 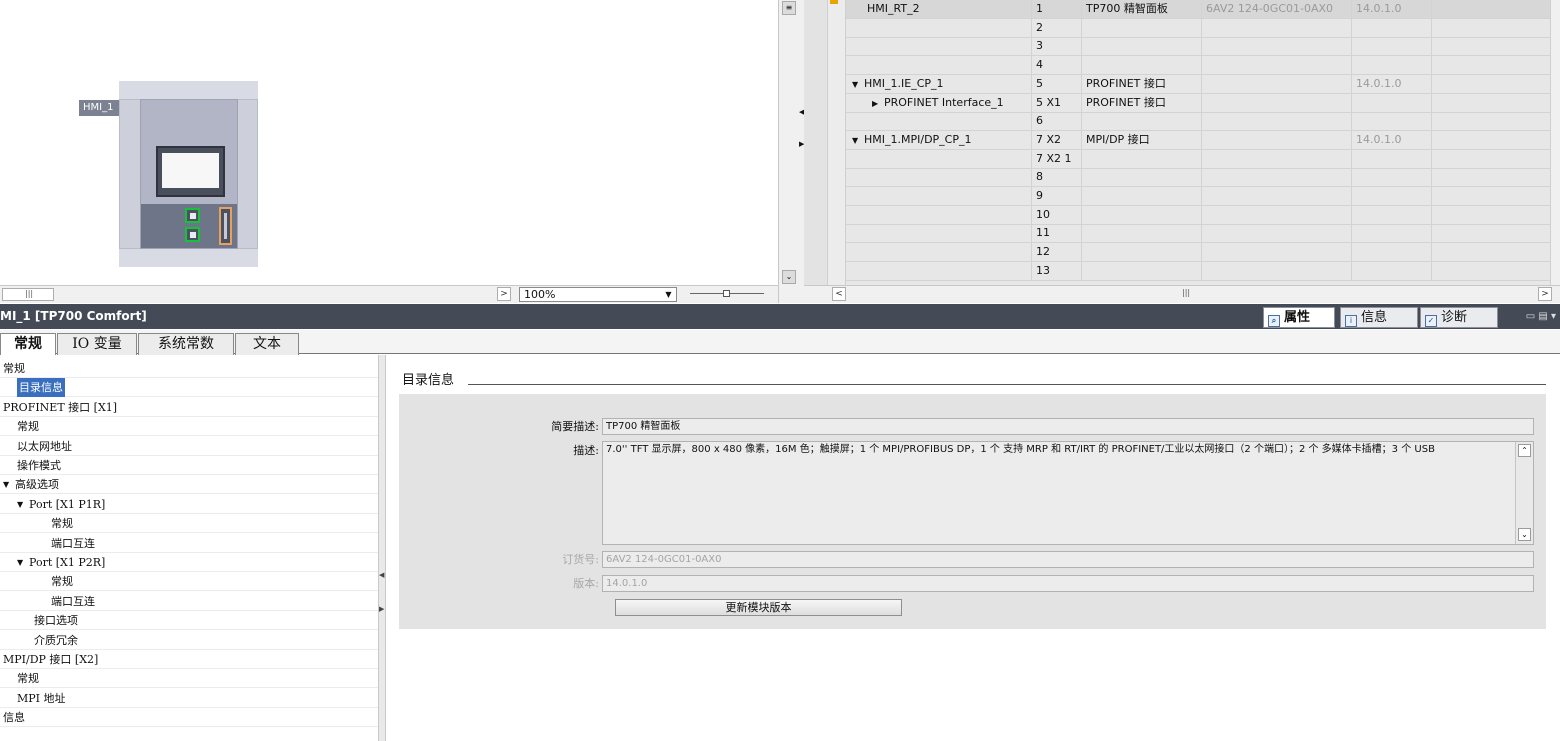 I want to click on scroll-up-icon: ⌃, so click(x=1524, y=450).